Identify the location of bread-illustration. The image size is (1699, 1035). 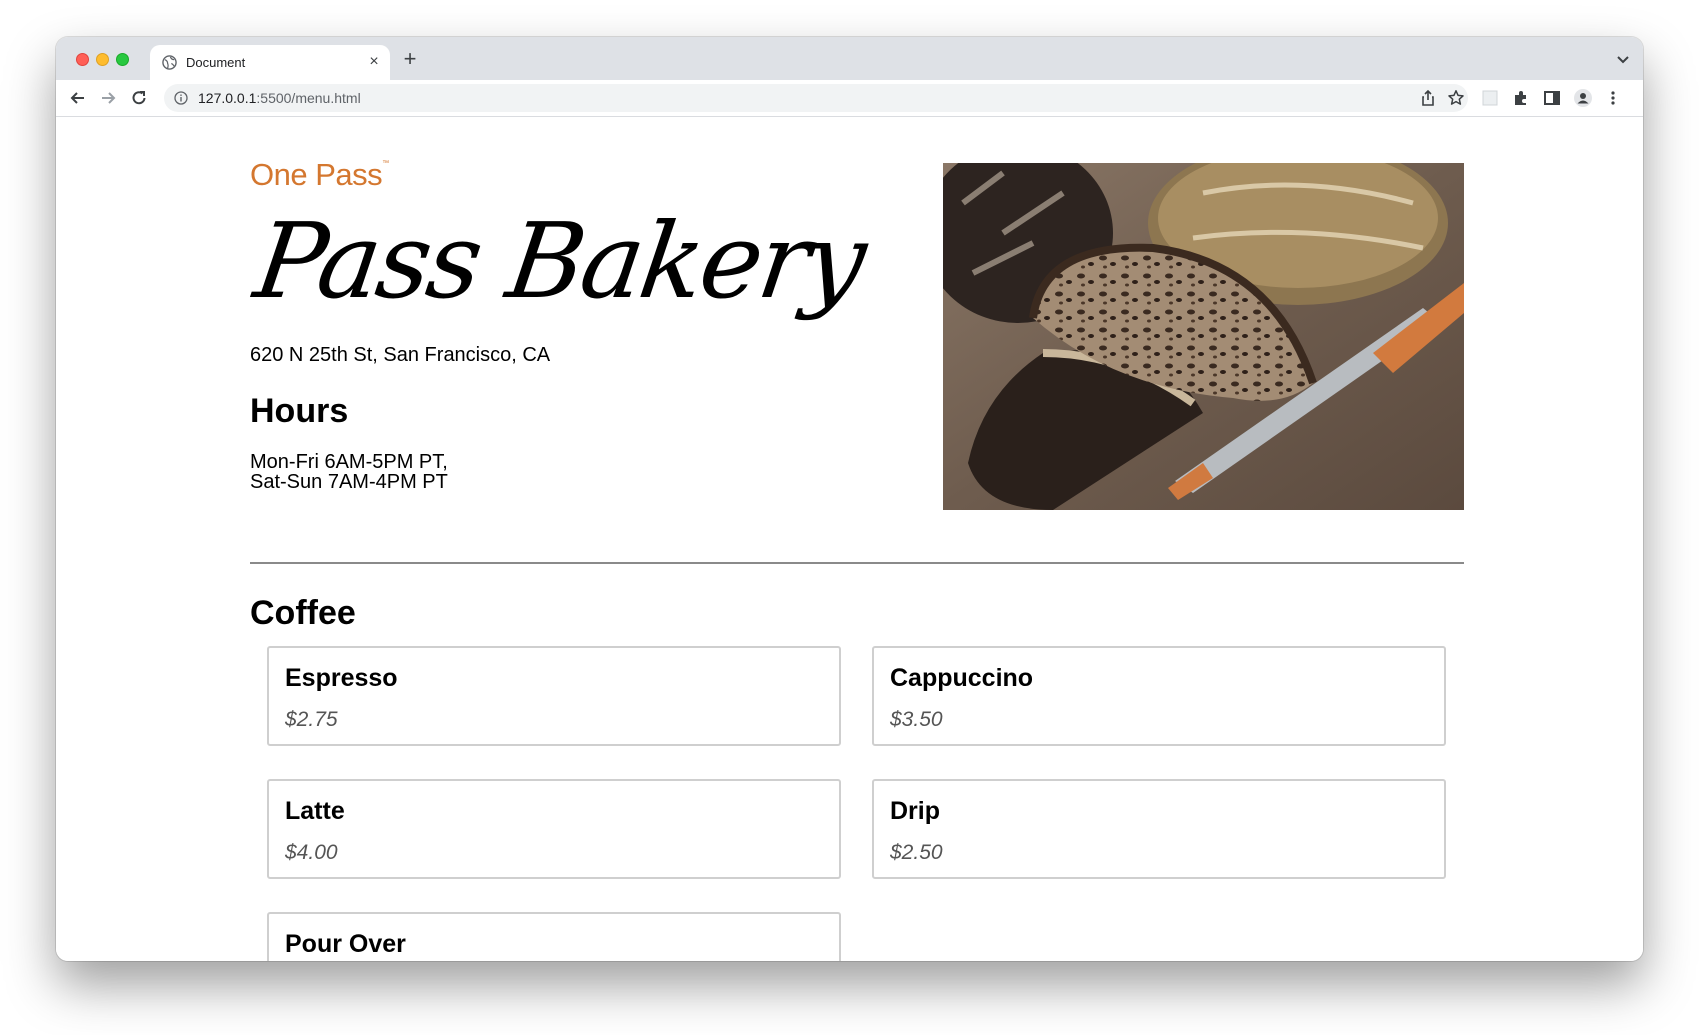
(1203, 336).